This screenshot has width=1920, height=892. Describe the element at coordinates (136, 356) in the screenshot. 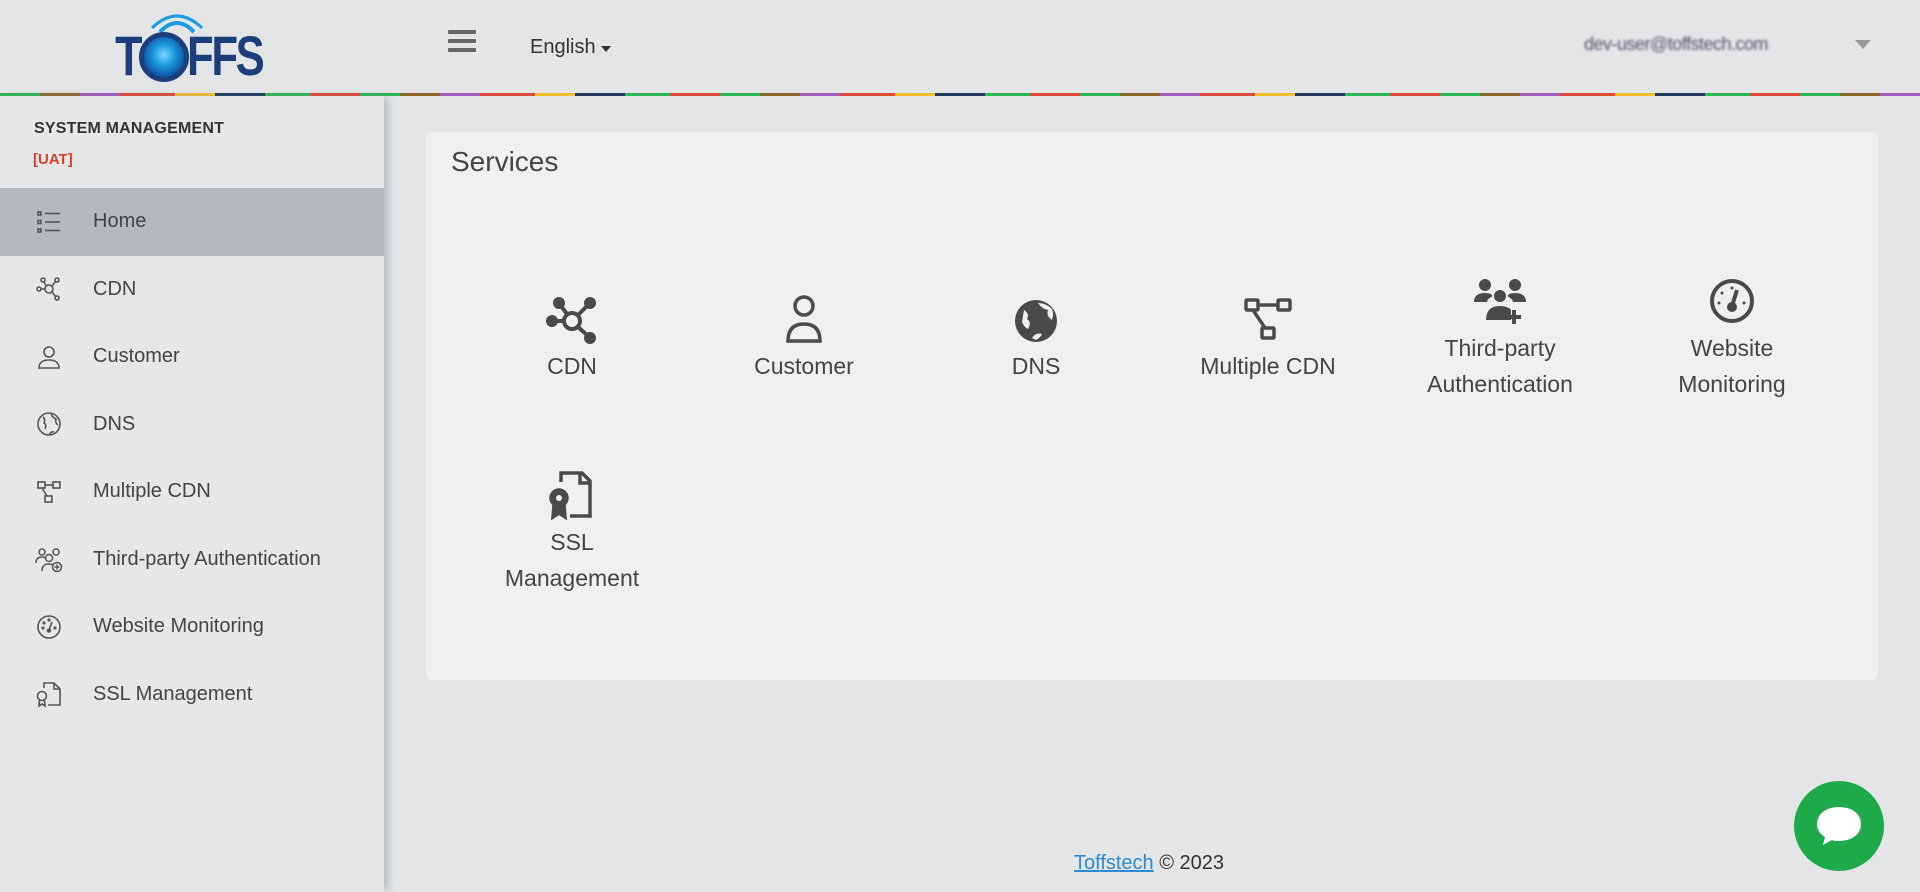

I see `sidebar-item-label: Customer` at that location.